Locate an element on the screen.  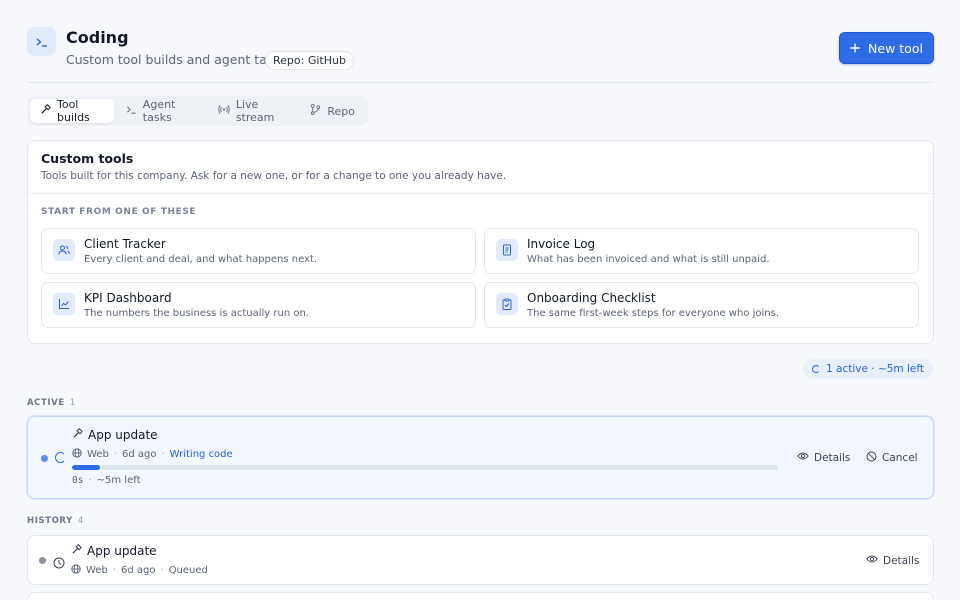
line-chart-icon is located at coordinates (64, 304).